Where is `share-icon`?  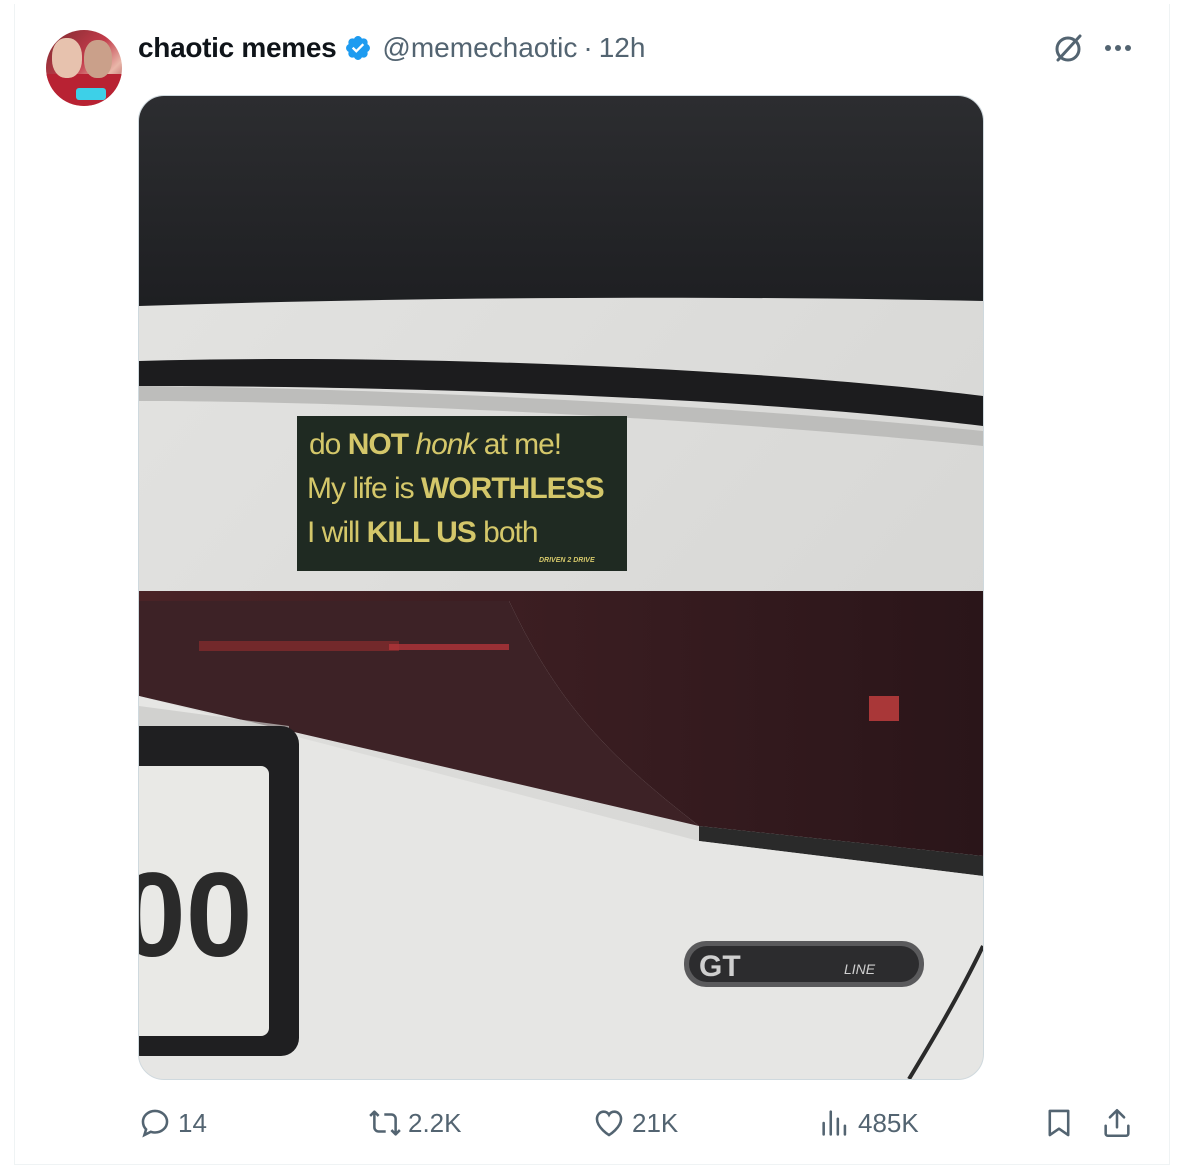
share-icon is located at coordinates (1117, 1123).